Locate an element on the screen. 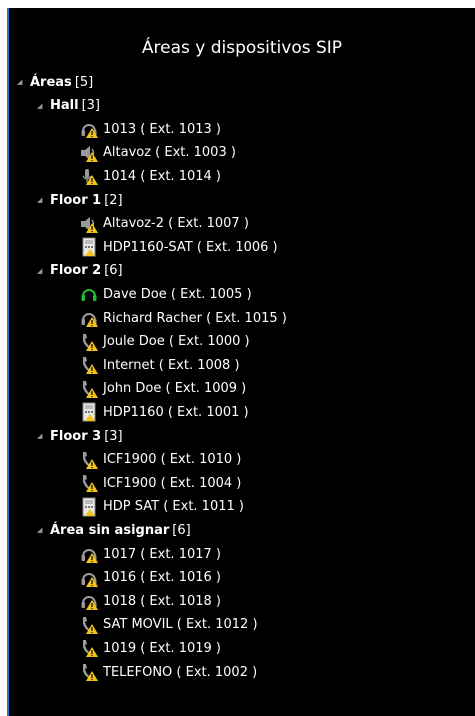  device-label: 1014 ( Ext. 1014 ) is located at coordinates (162, 176).